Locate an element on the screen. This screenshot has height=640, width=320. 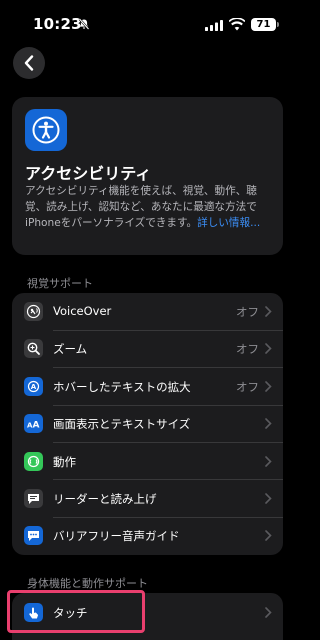
cellular-signal-icon is located at coordinates (214, 25).